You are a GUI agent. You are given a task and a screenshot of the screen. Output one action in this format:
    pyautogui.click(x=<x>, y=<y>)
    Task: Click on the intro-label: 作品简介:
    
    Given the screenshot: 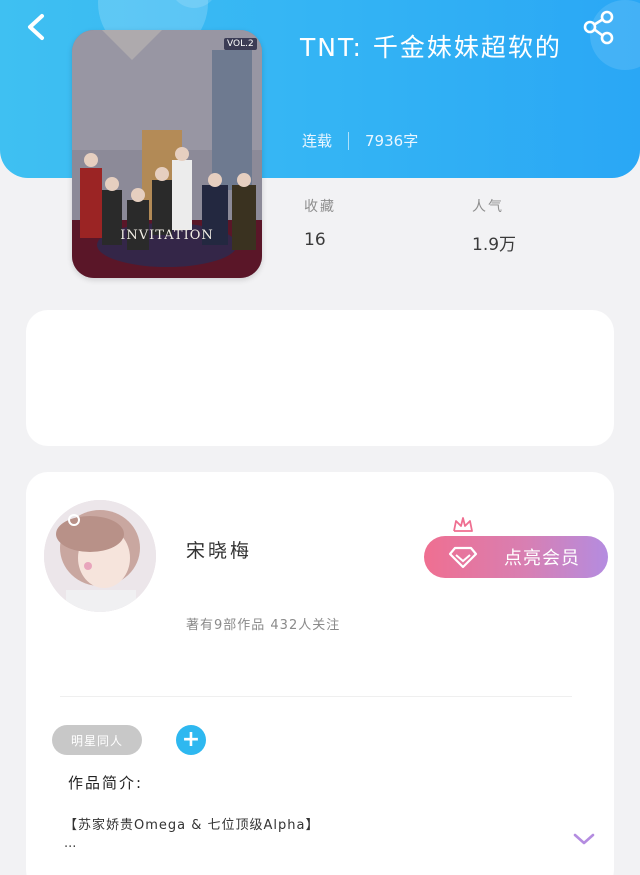 What is the action you would take?
    pyautogui.click(x=106, y=783)
    